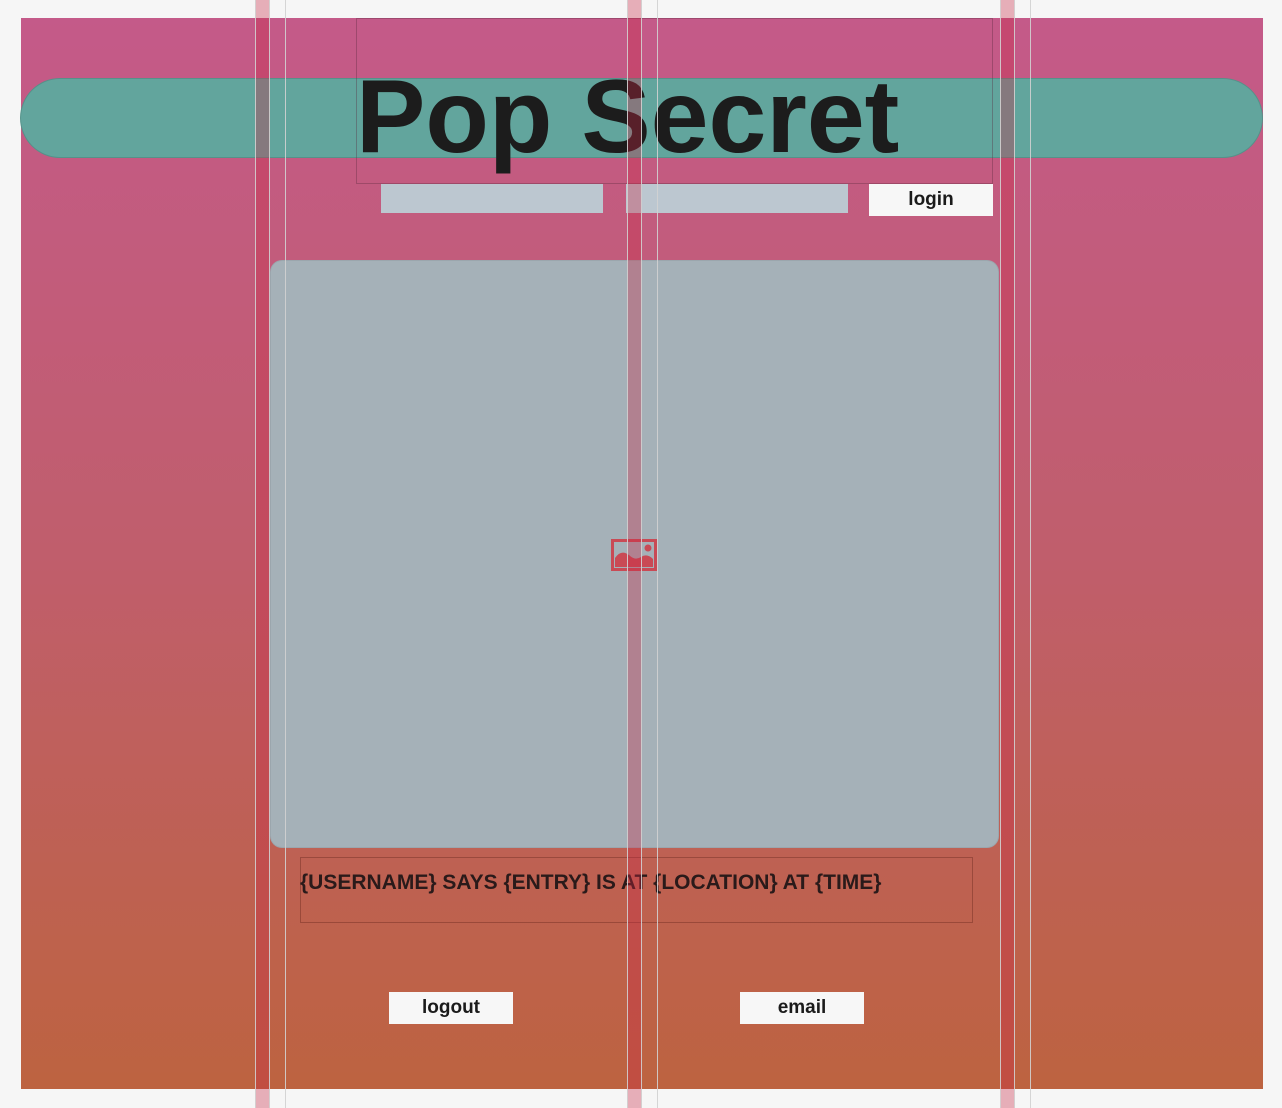  Describe the element at coordinates (451, 1008) in the screenshot. I see `logout-button: logout` at that location.